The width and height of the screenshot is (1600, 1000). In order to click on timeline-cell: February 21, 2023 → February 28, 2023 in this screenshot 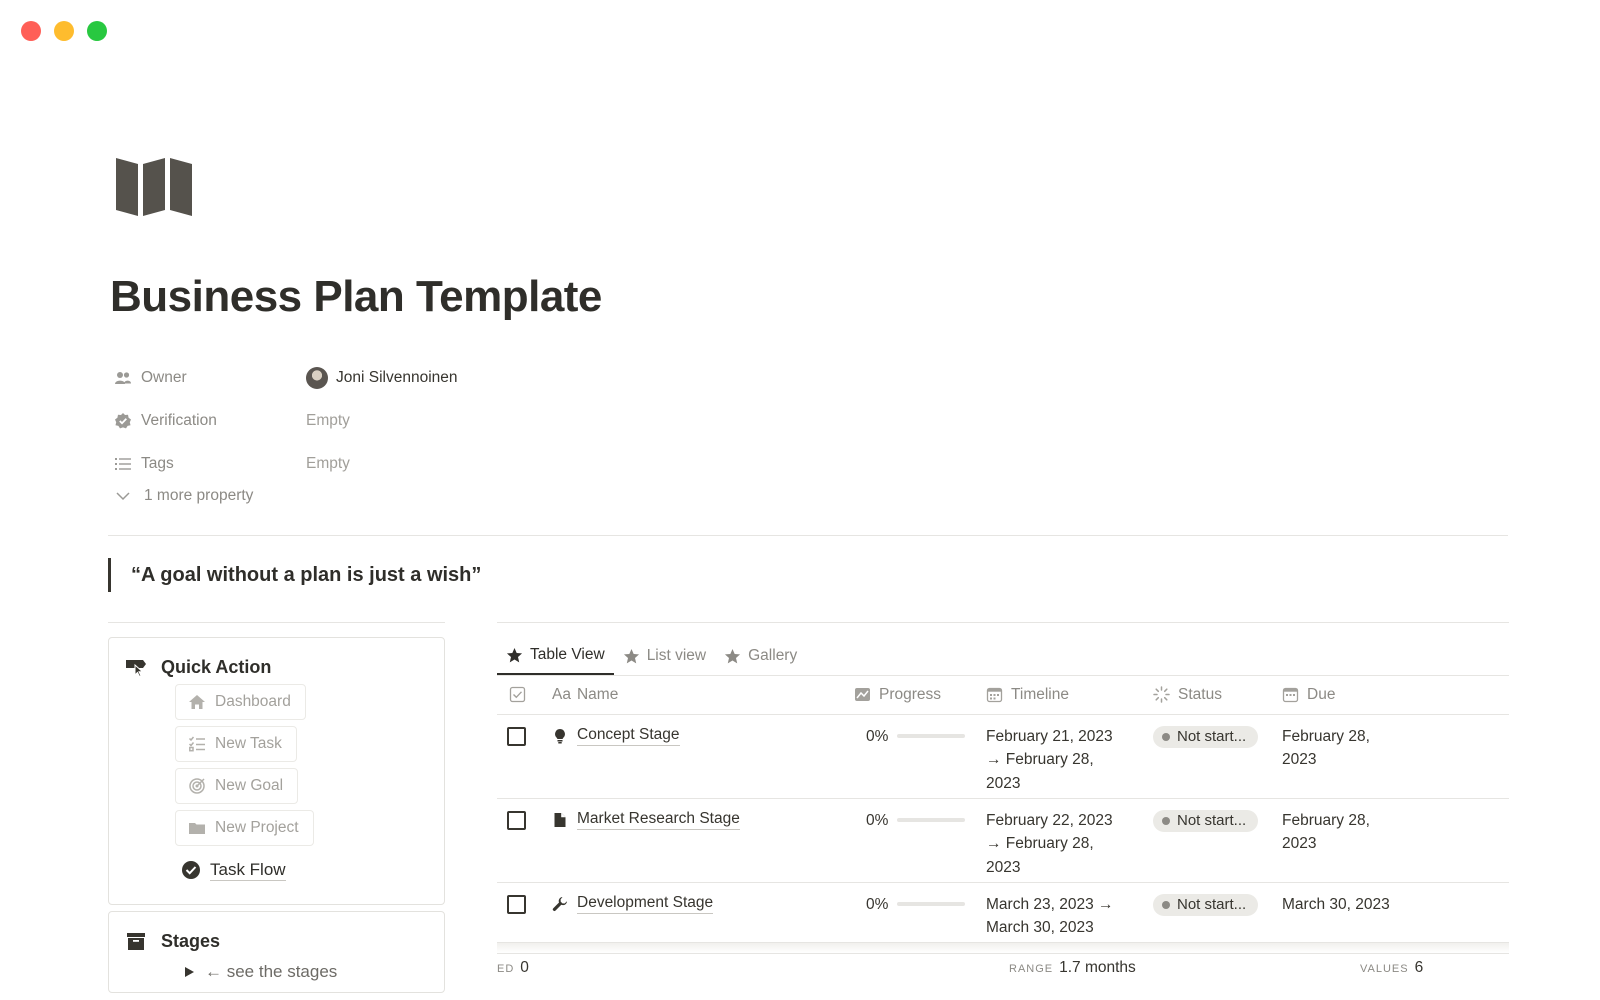, I will do `click(1069, 756)`.